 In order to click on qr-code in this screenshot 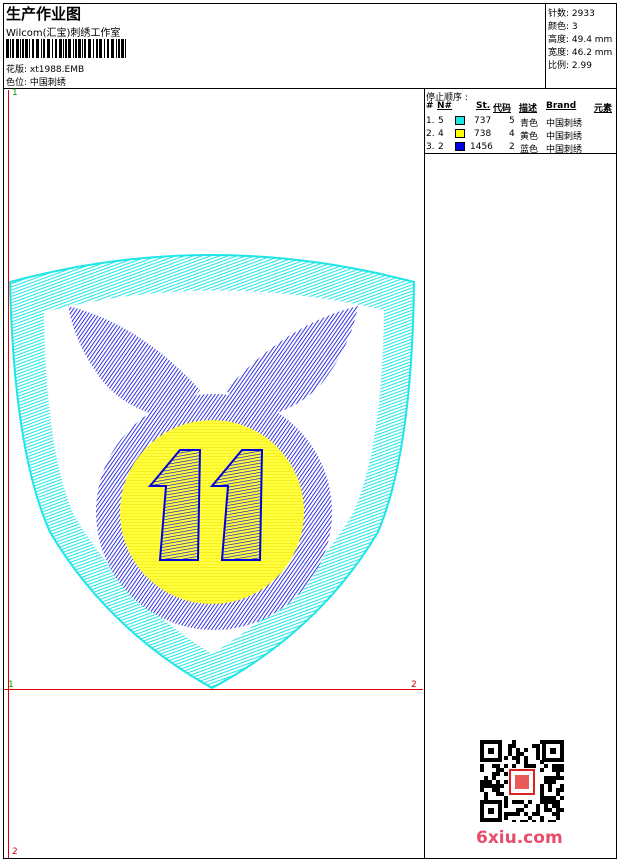, I will do `click(522, 781)`.